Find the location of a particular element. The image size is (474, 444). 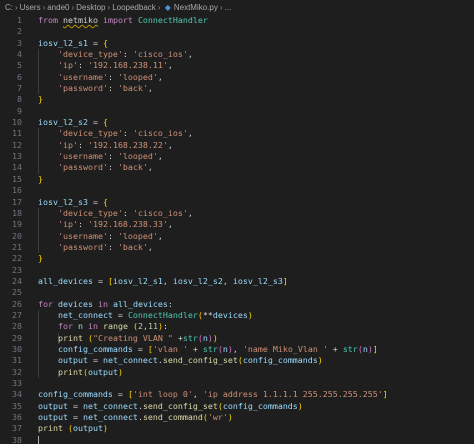

code-line: 26 for devices in all_devices: is located at coordinates (237, 304).